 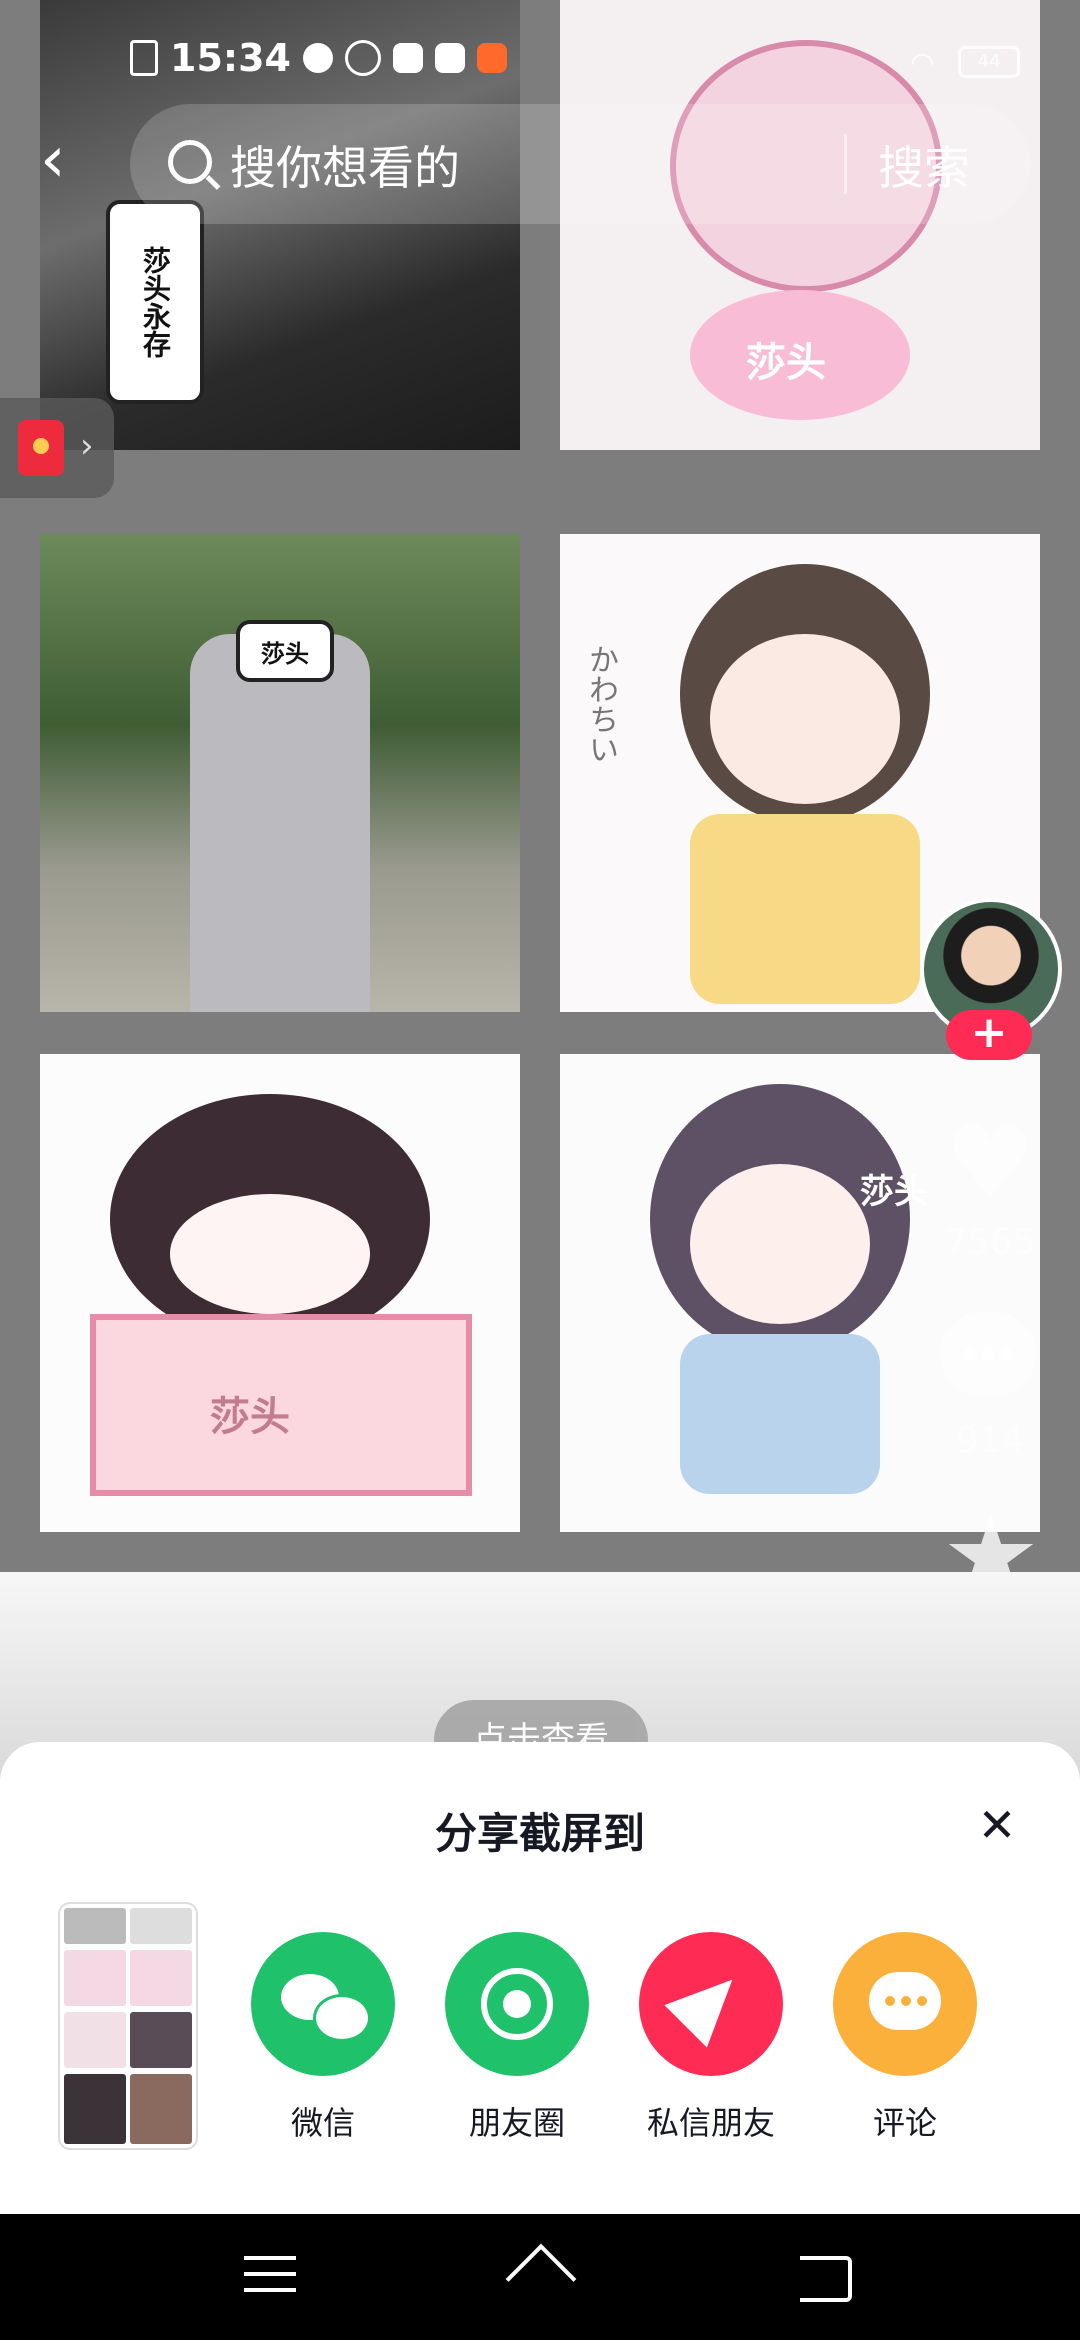 I want to click on send-icon, so click(x=711, y=2004).